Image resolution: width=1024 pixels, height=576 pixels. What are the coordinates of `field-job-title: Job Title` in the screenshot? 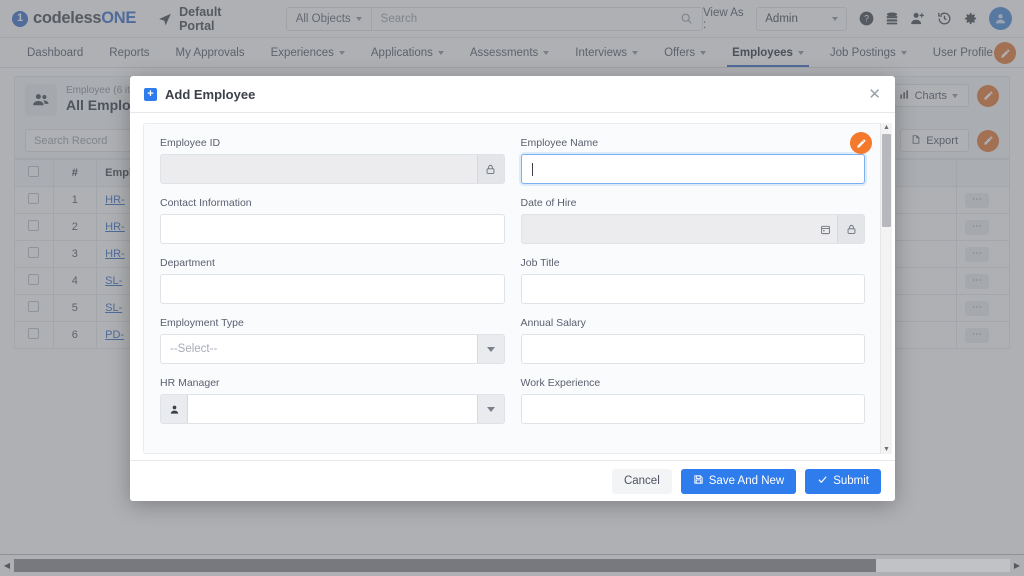 It's located at (692, 280).